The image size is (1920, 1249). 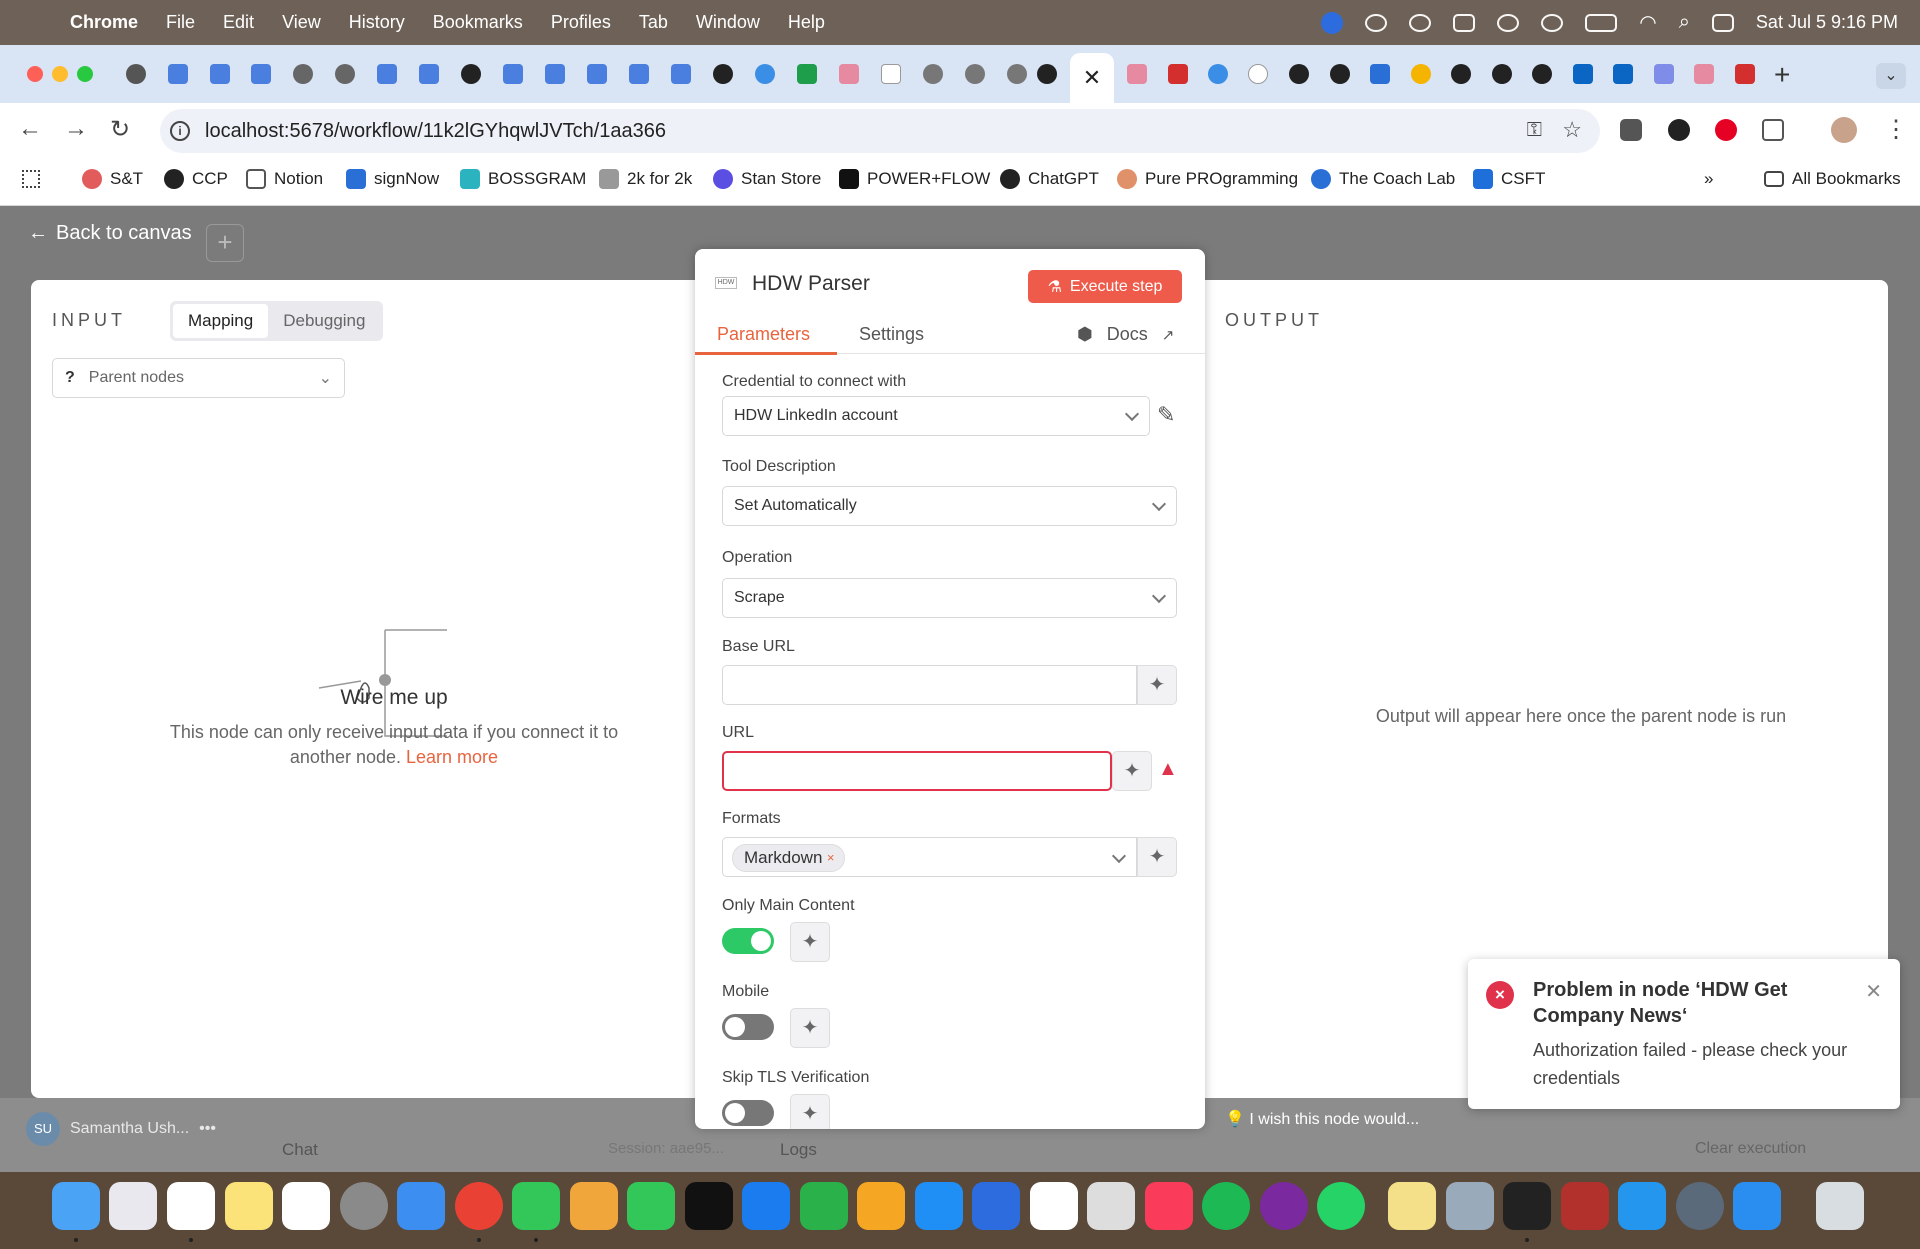 What do you see at coordinates (1601, 22) in the screenshot?
I see `battery-icon` at bounding box center [1601, 22].